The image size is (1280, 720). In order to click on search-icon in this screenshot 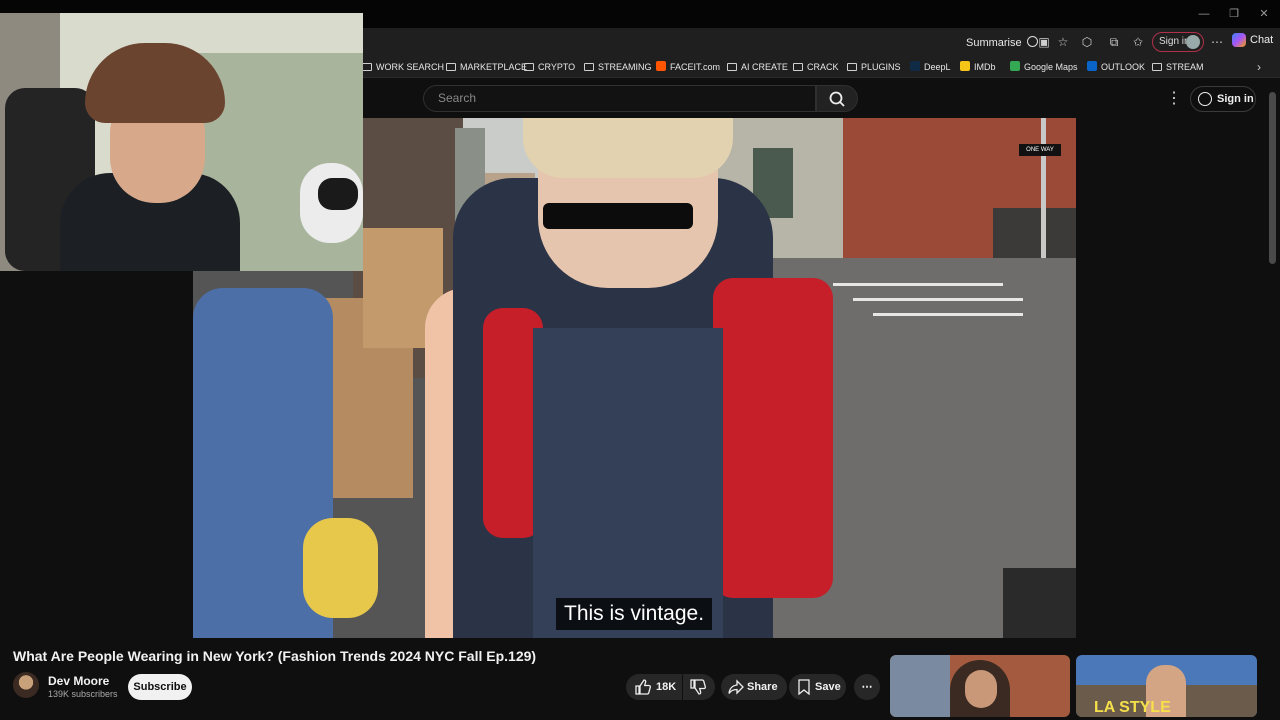, I will do `click(837, 99)`.